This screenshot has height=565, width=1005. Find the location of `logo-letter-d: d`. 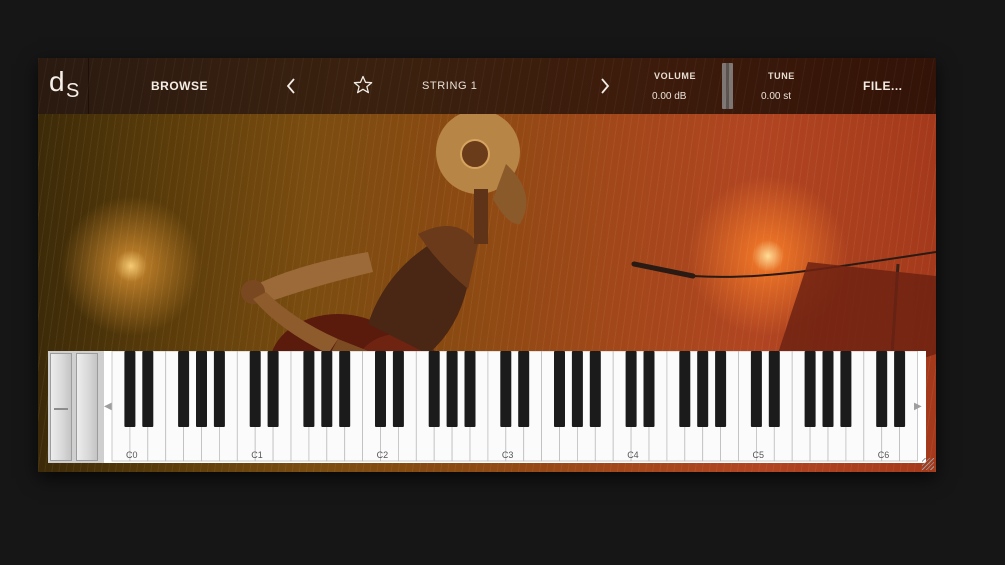

logo-letter-d: d is located at coordinates (57, 81).